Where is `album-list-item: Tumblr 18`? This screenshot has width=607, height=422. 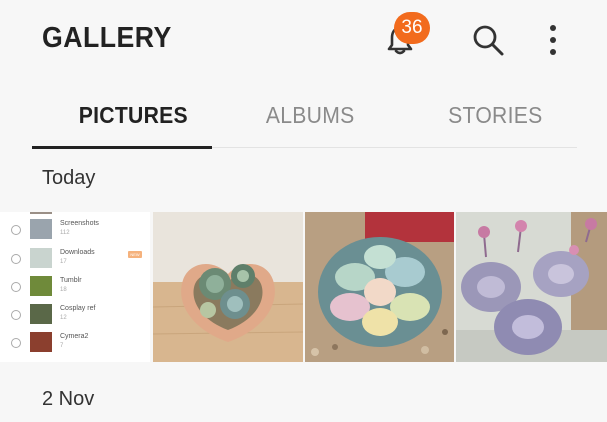 album-list-item: Tumblr 18 is located at coordinates (75, 287).